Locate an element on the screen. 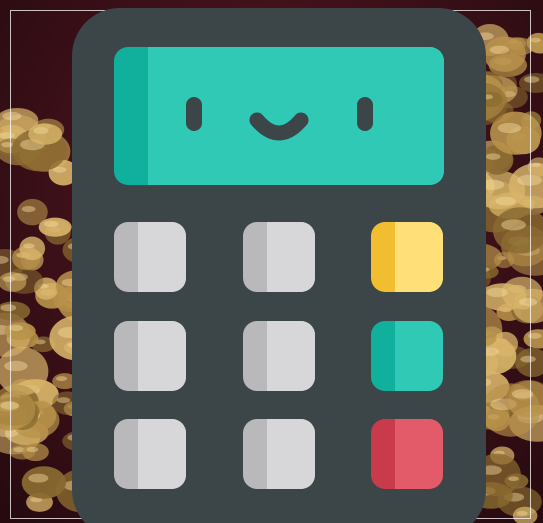  left-eye is located at coordinates (194, 114).